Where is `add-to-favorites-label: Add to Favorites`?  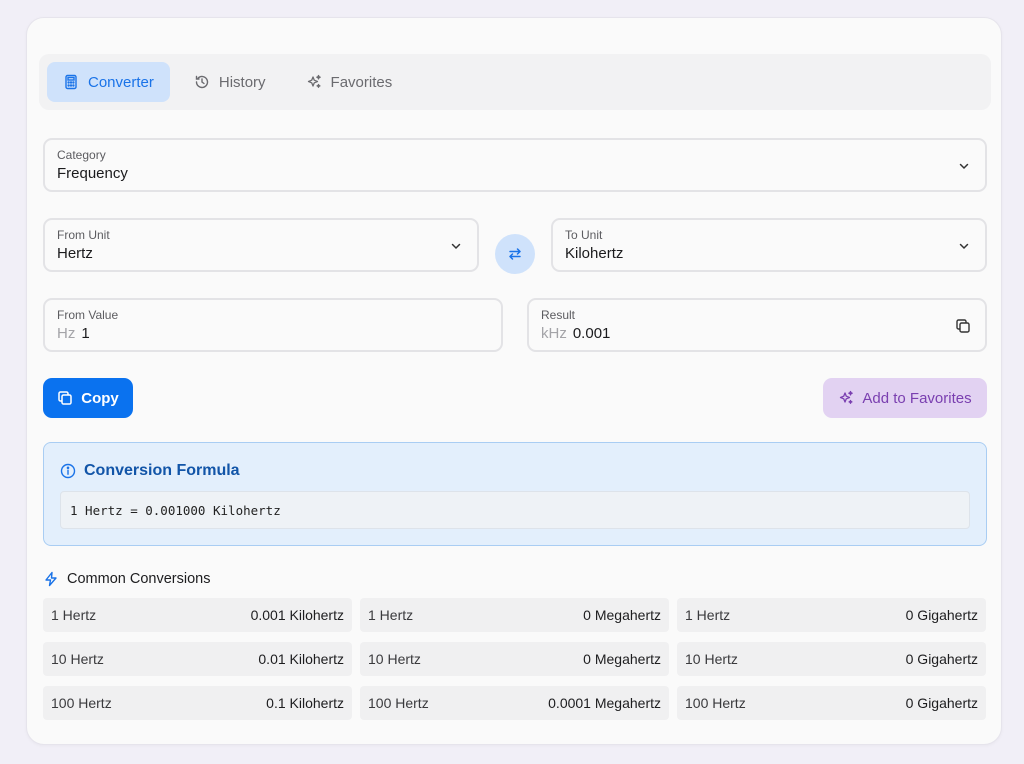 add-to-favorites-label: Add to Favorites is located at coordinates (917, 398).